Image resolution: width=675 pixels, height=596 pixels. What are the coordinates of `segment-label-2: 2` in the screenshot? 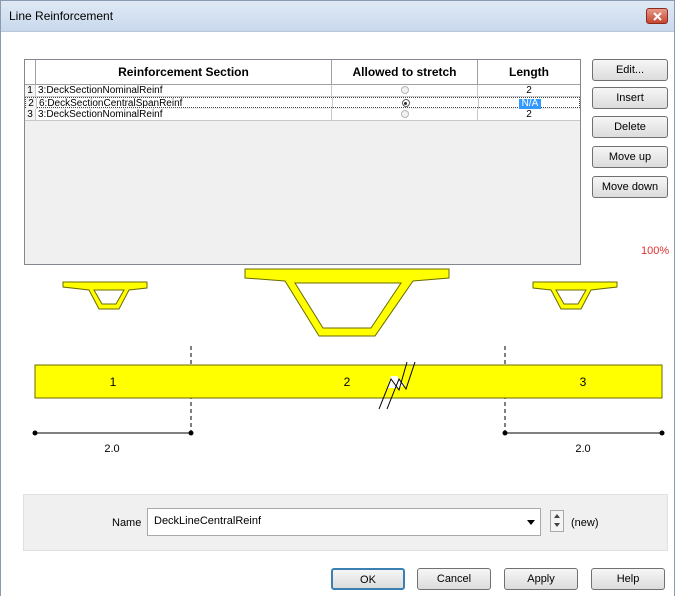 It's located at (347, 382).